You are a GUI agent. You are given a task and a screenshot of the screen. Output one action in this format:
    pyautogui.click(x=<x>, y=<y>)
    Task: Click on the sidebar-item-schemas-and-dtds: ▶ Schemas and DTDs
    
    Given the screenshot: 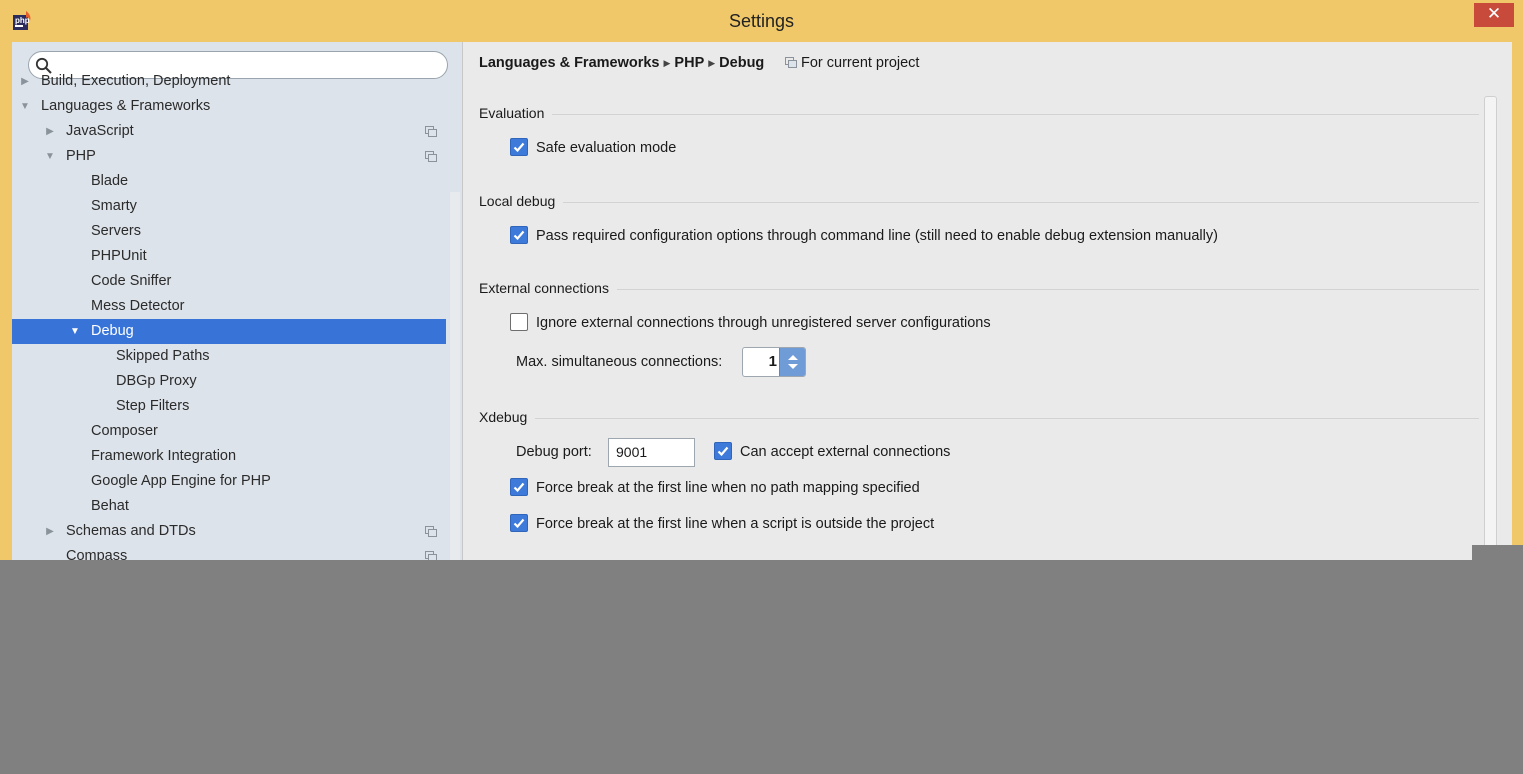 What is the action you would take?
    pyautogui.click(x=229, y=531)
    